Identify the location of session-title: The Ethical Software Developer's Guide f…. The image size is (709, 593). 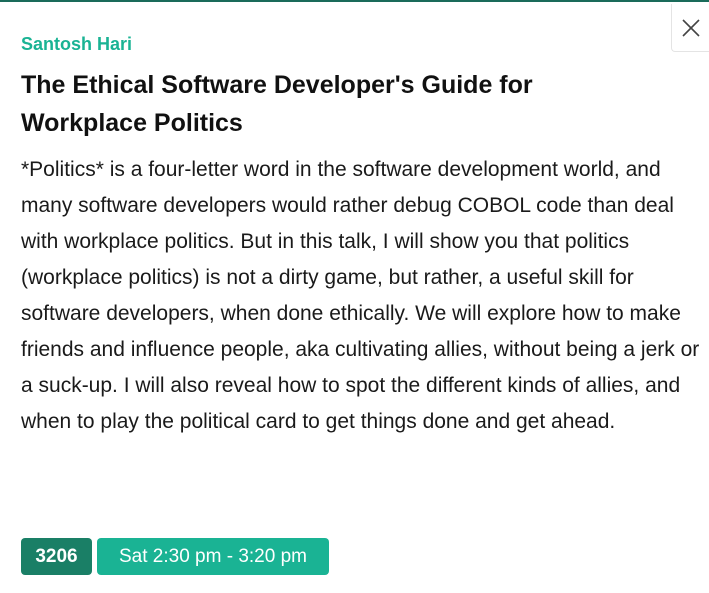
(277, 104).